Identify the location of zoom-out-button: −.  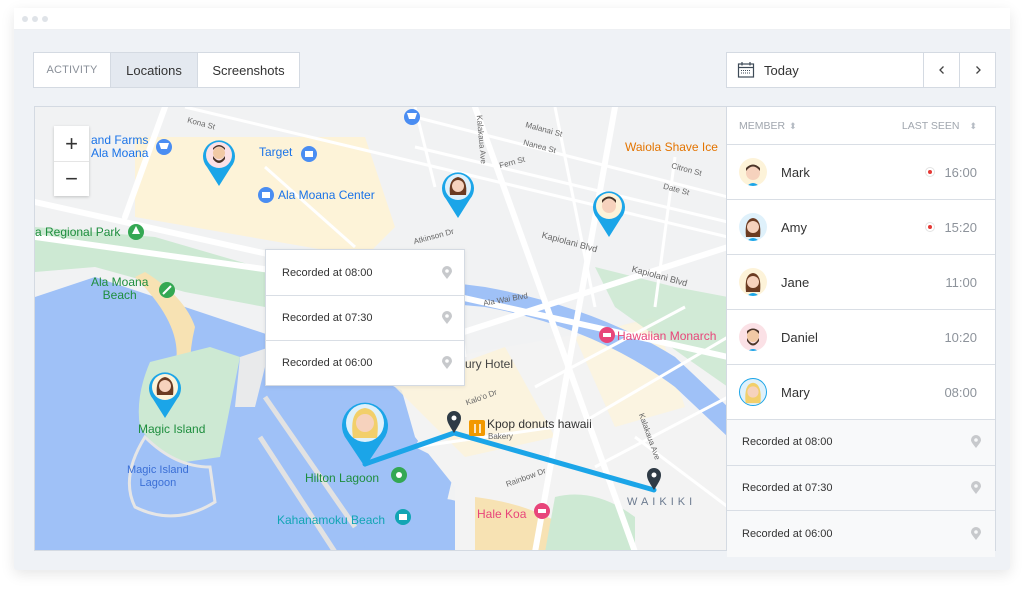
(71, 178).